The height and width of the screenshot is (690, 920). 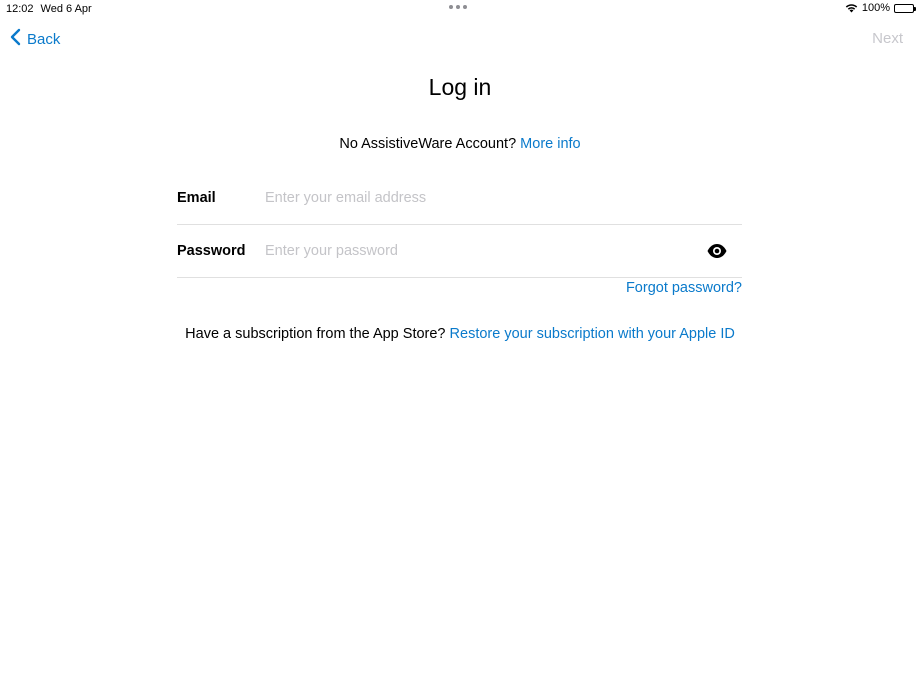 I want to click on next-button: Next, so click(x=887, y=38).